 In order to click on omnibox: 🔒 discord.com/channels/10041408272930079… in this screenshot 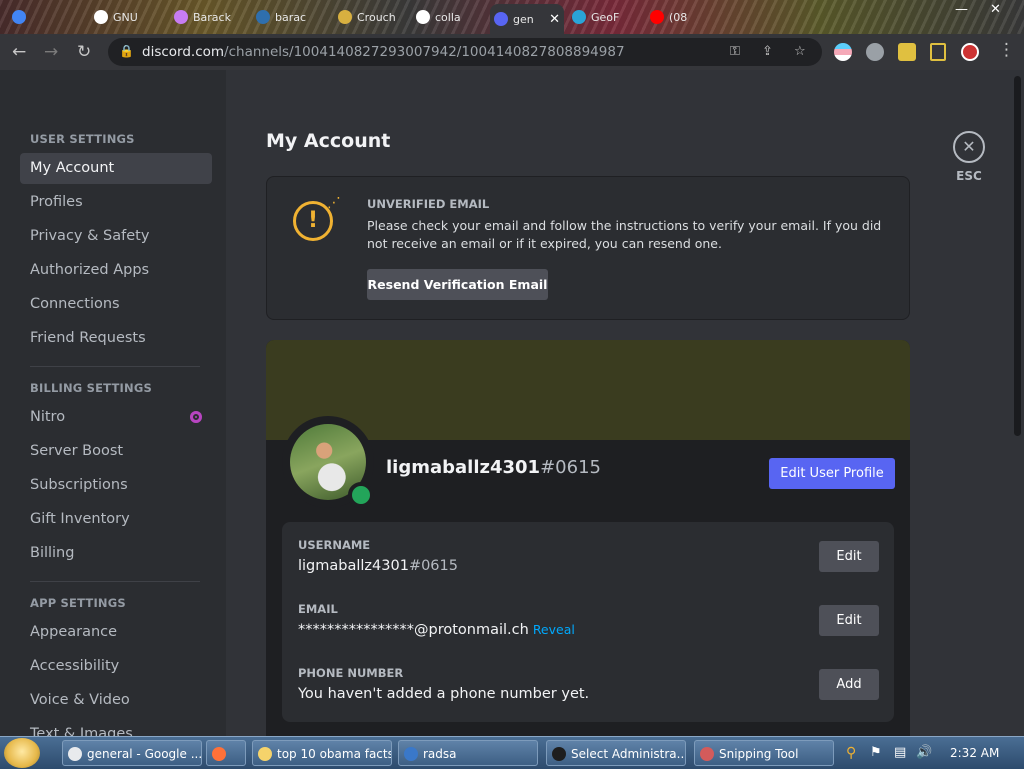, I will do `click(465, 52)`.